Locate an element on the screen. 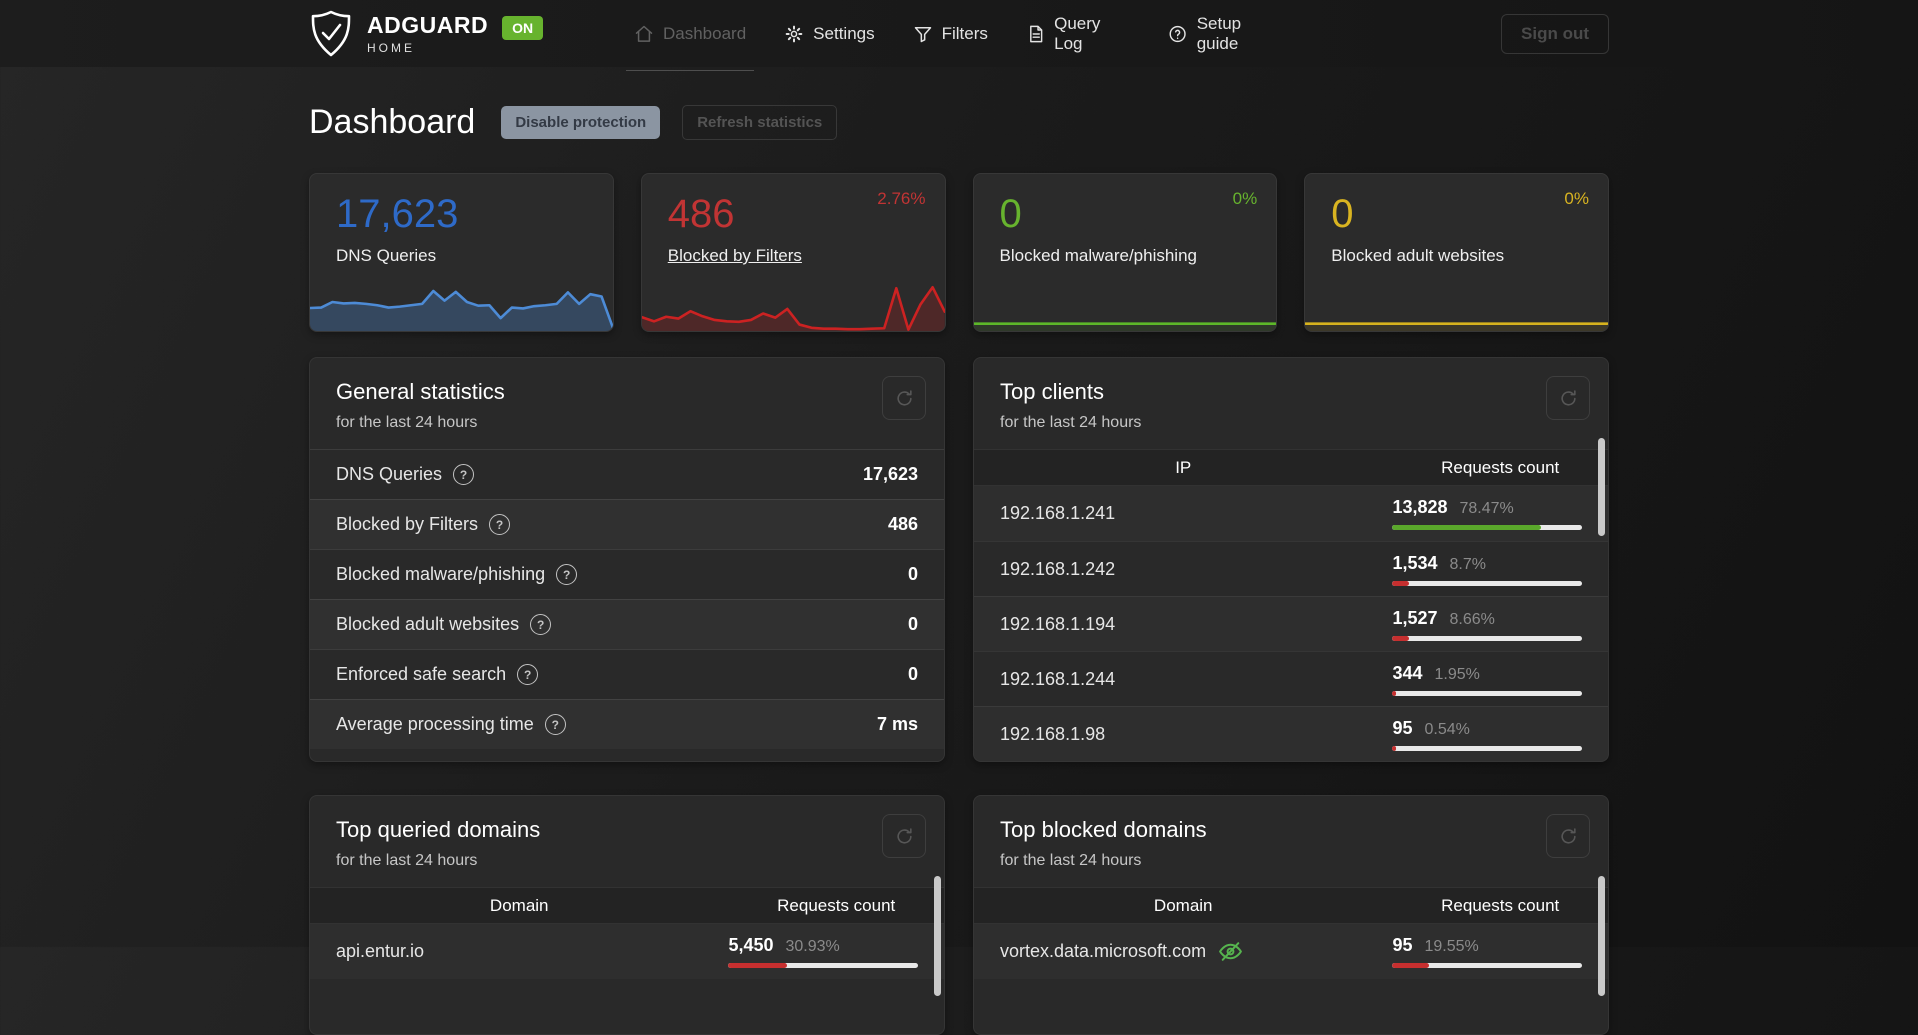  home-icon is located at coordinates (644, 33).